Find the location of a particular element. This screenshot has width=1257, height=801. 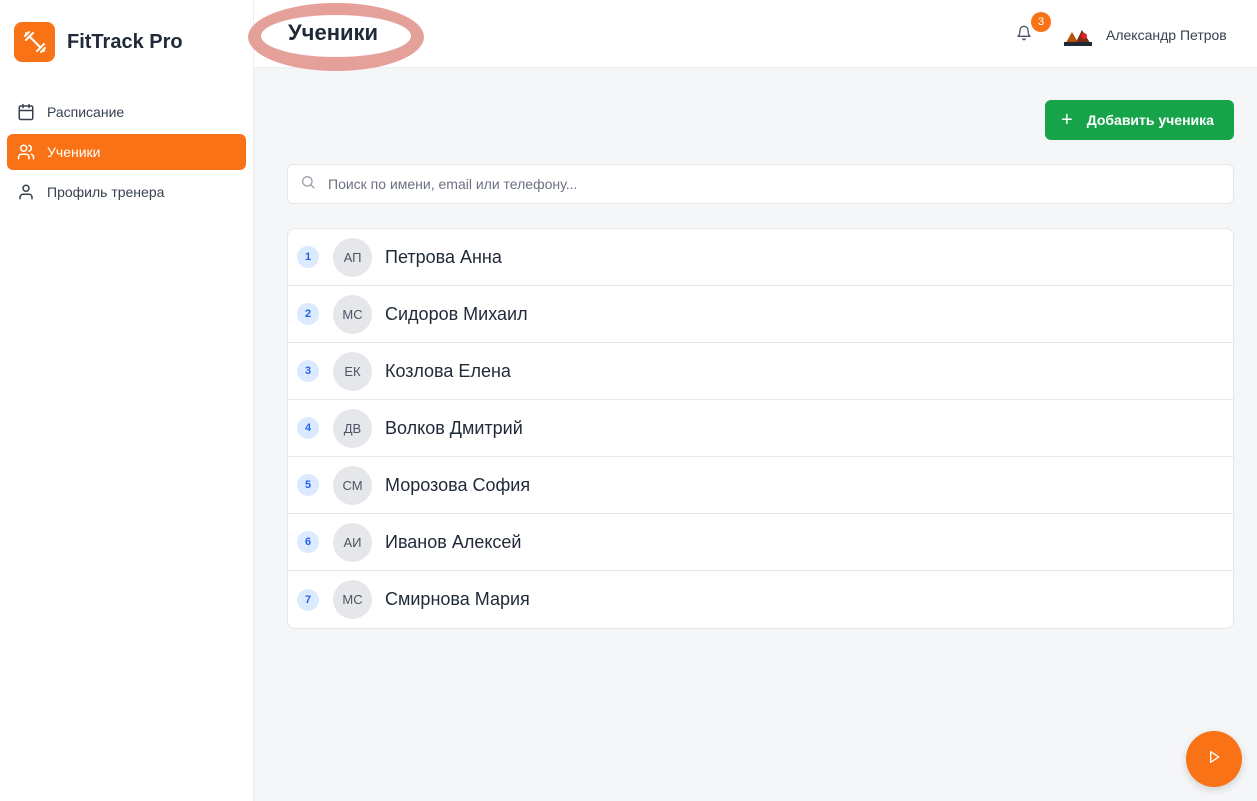

student-index: 2 is located at coordinates (308, 314).